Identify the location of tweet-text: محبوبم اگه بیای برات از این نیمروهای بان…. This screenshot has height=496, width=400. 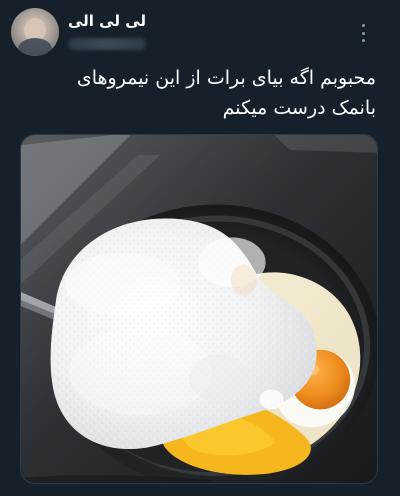
(226, 93).